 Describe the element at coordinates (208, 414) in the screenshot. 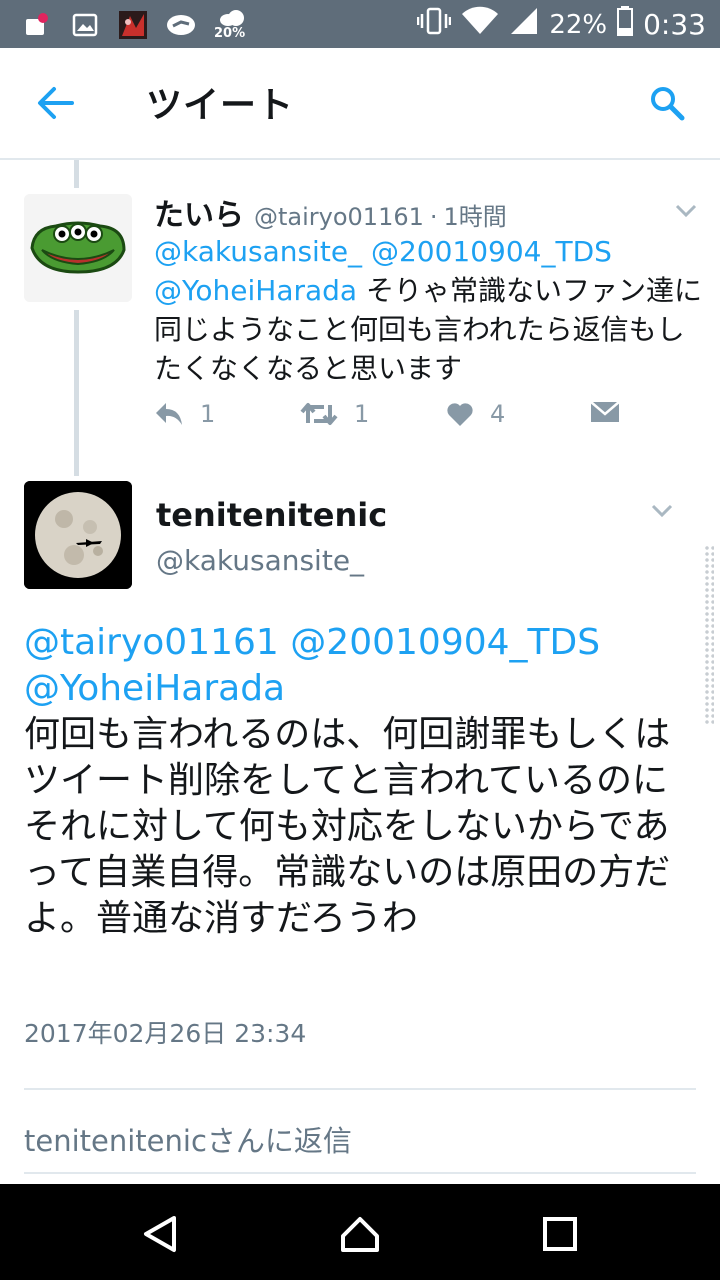

I see `reply-count: 1` at that location.